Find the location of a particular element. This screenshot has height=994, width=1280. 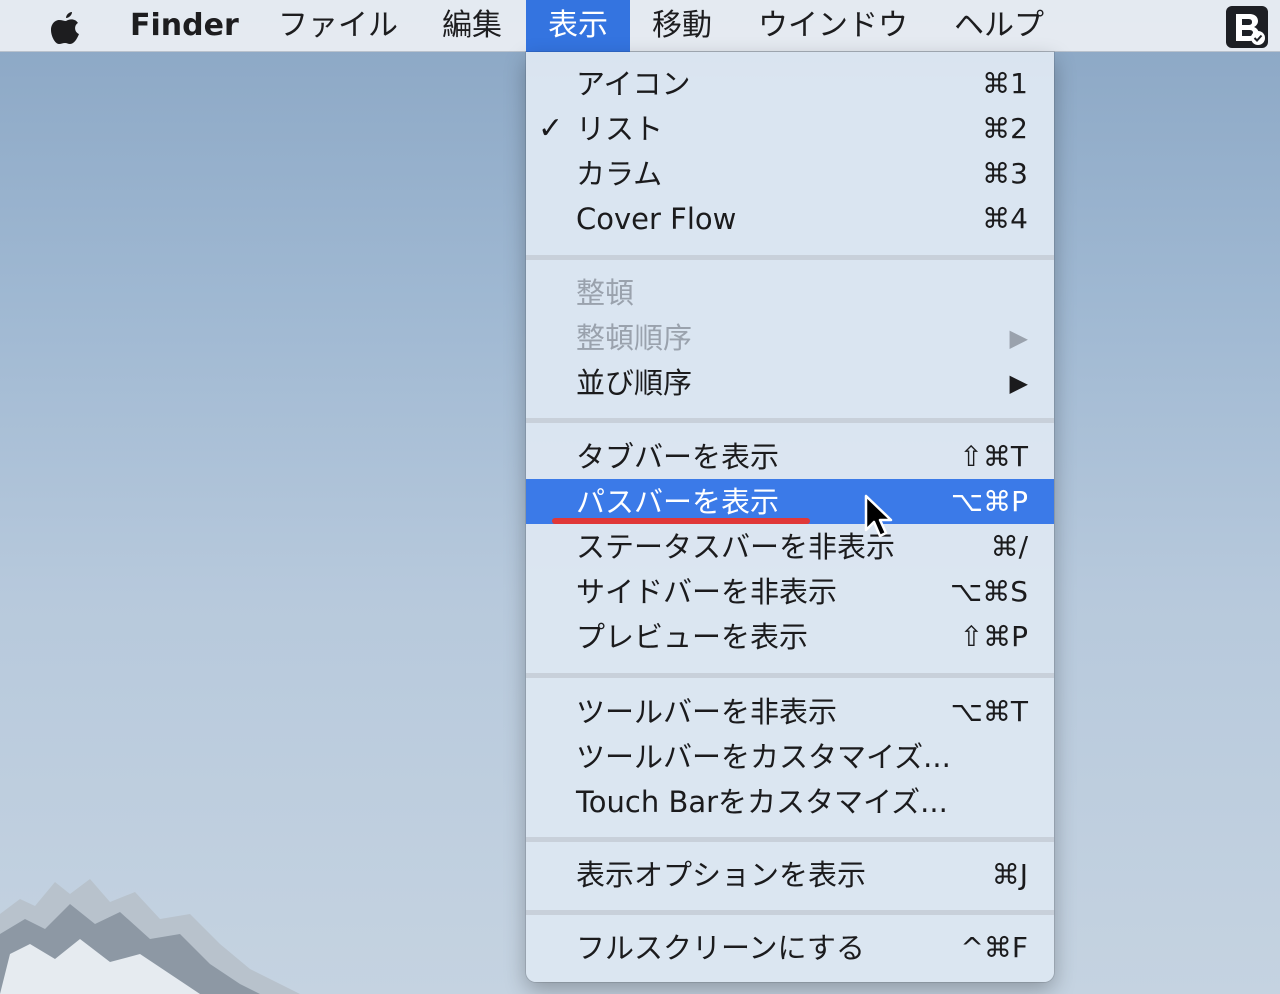

checkmark-icon: ✓ is located at coordinates (551, 128).